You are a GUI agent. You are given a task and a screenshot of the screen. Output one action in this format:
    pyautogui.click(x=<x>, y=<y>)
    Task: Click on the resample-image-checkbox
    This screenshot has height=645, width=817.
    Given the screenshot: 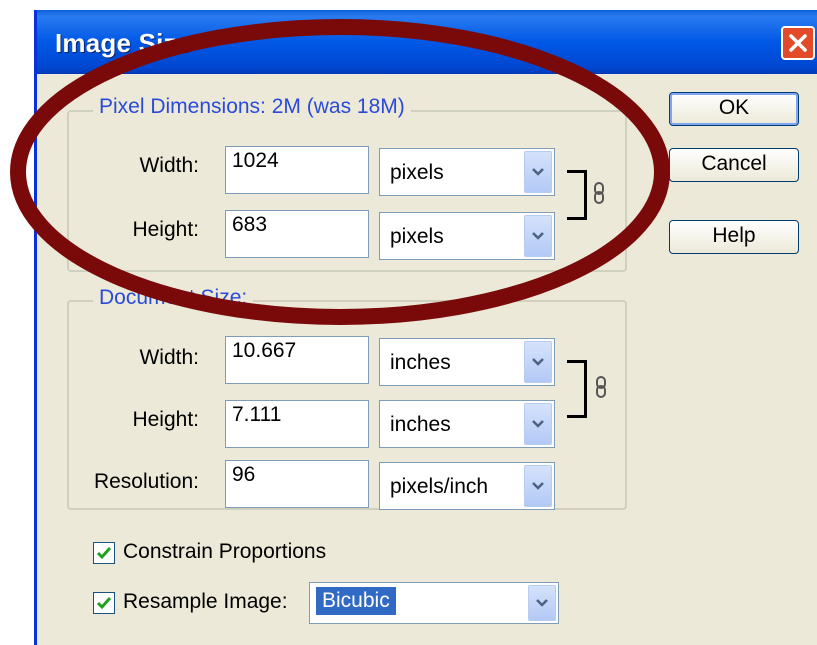 What is the action you would take?
    pyautogui.click(x=104, y=603)
    